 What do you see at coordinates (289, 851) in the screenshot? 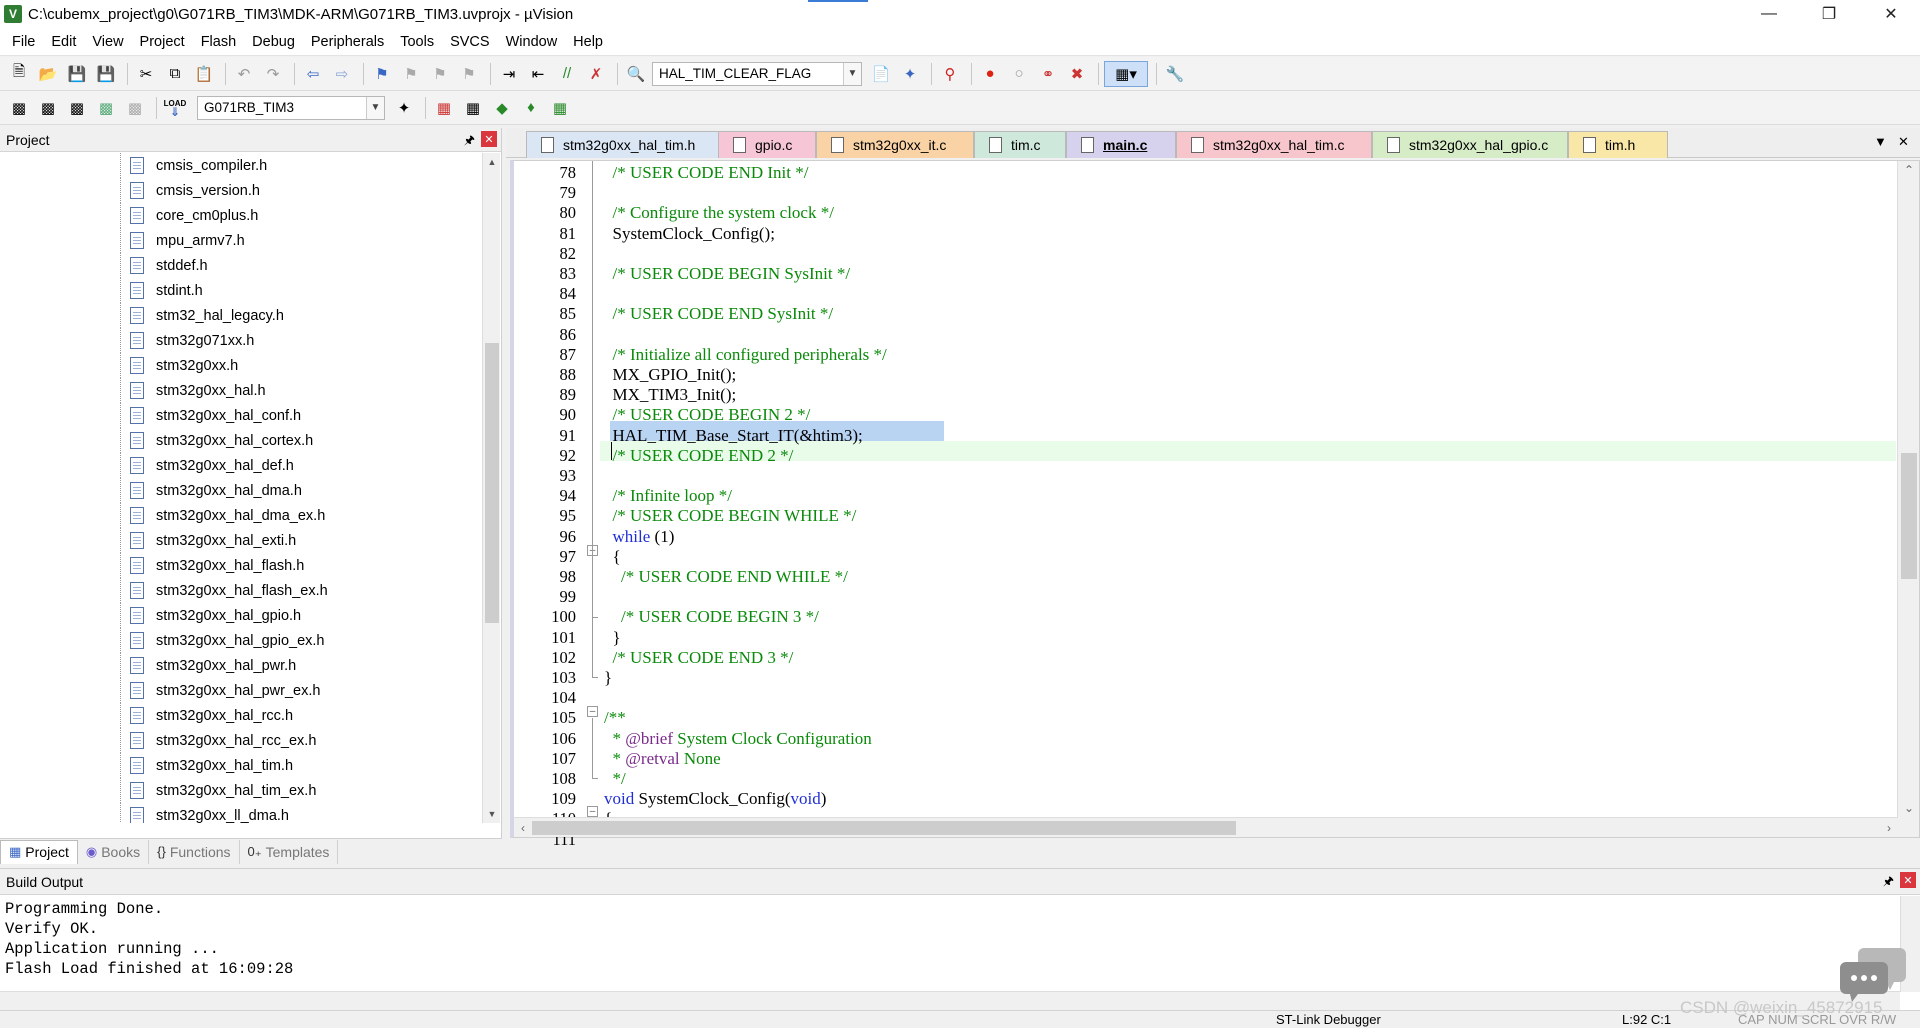
I see `tab-templates: 0₊ Templates` at bounding box center [289, 851].